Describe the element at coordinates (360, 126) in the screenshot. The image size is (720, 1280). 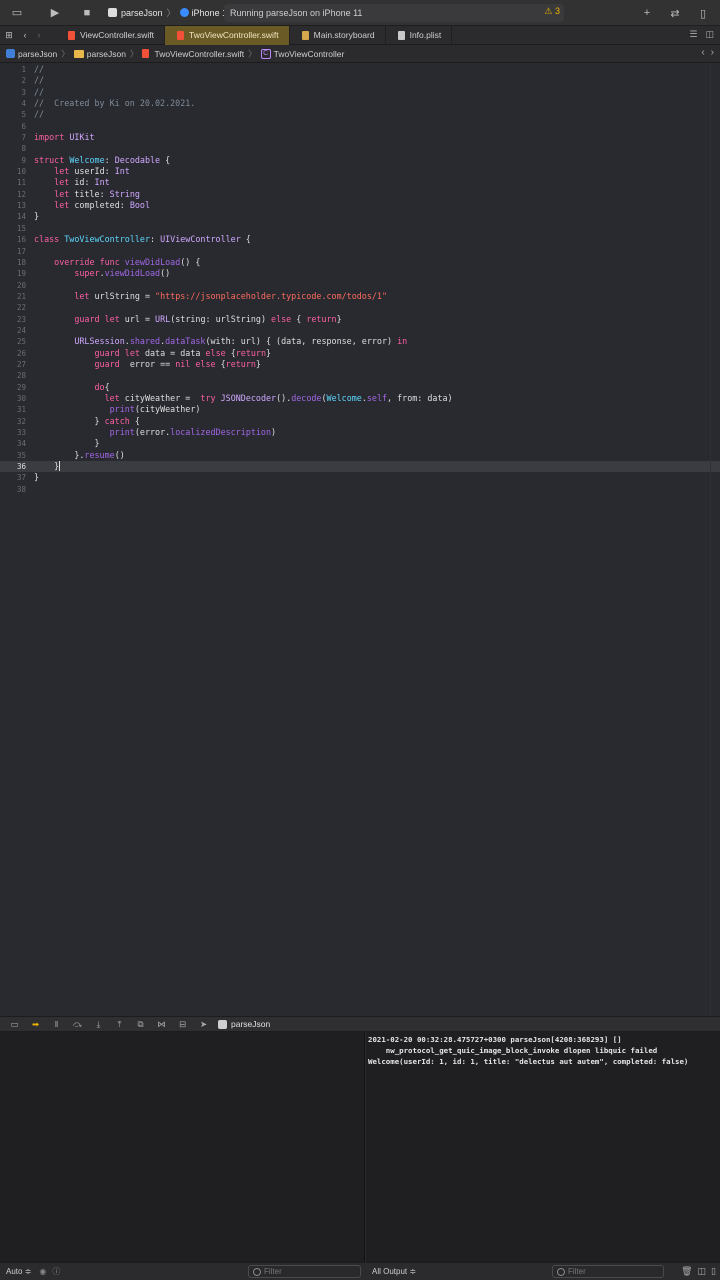
I see `code-line: 6` at that location.